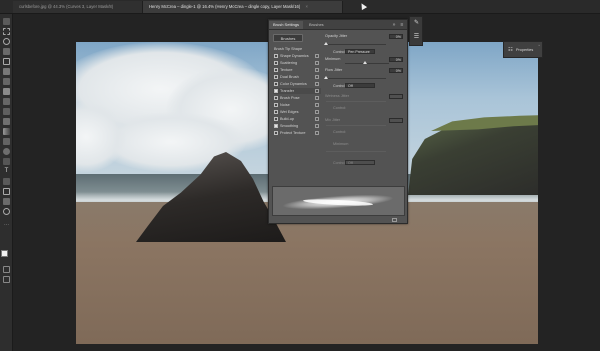  I want to click on minimum-label: Minimum, so click(333, 59).